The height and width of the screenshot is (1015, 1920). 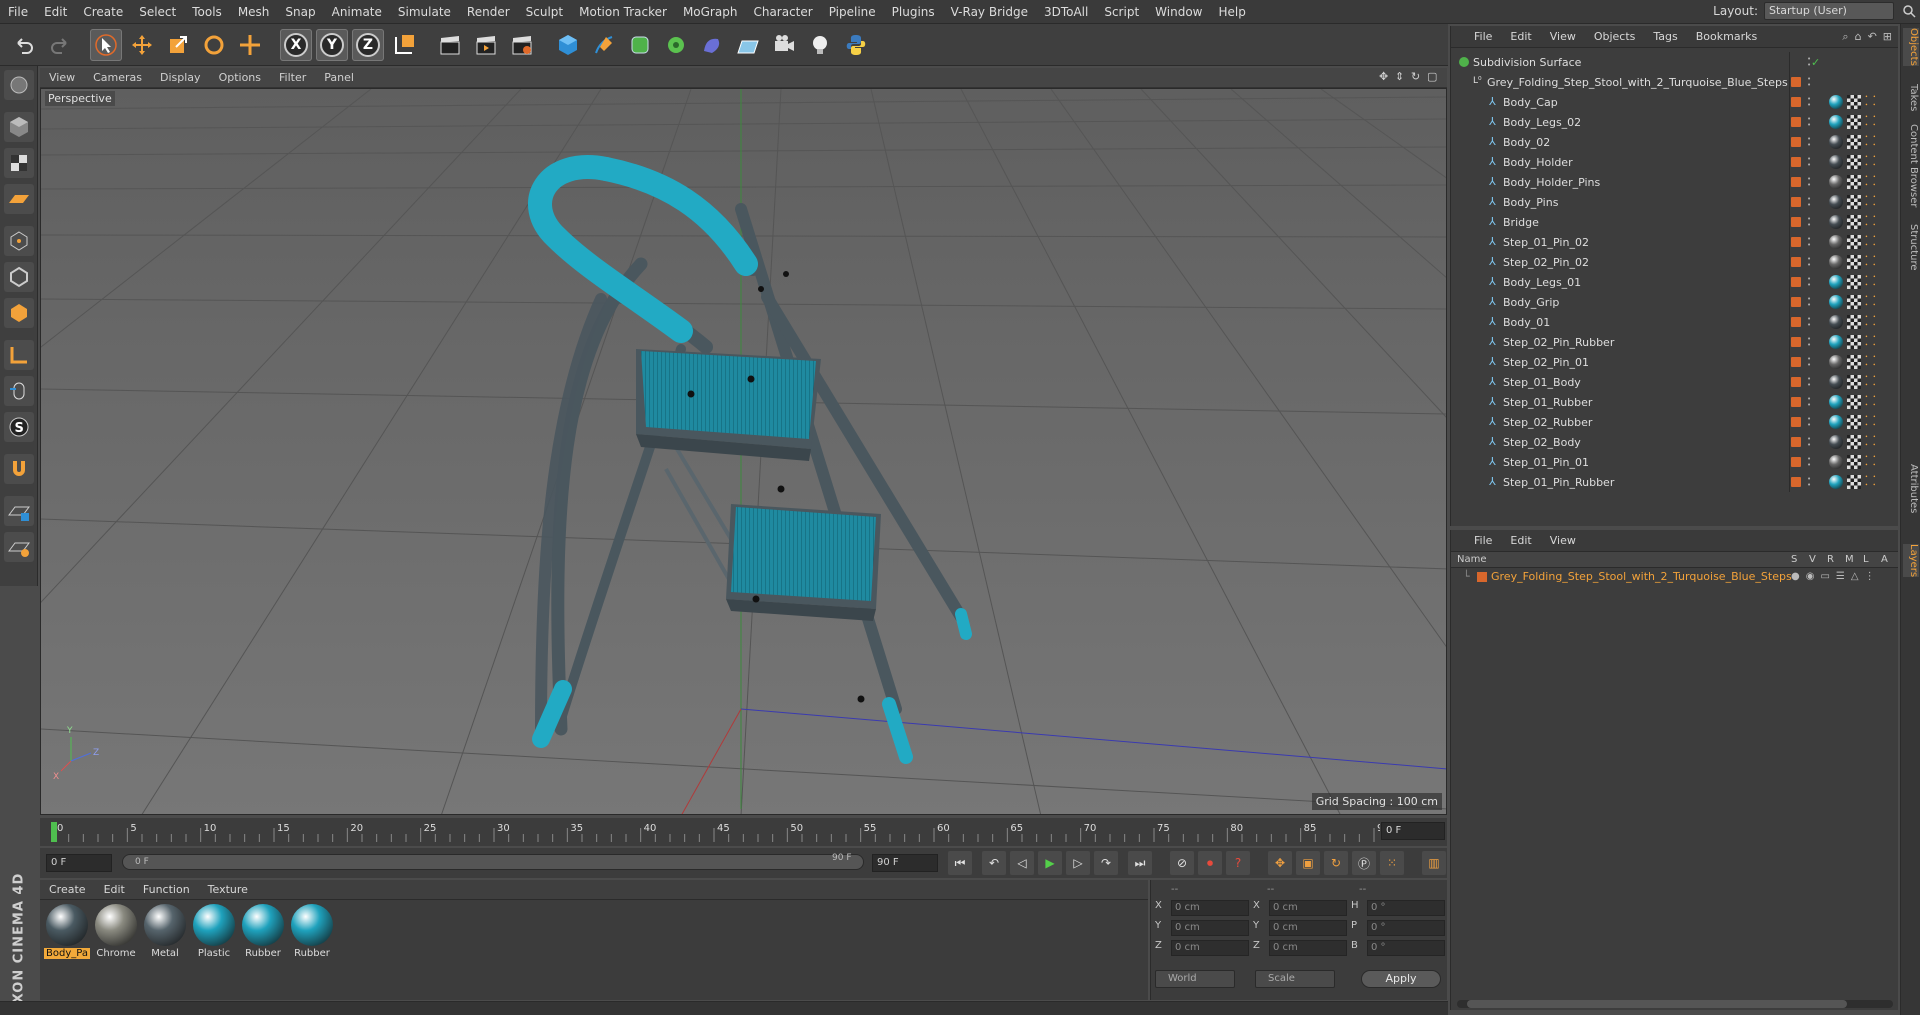 What do you see at coordinates (1675, 462) in the screenshot?
I see `object-row: ⅄ Step_01_Pin_01 • • ⸬` at bounding box center [1675, 462].